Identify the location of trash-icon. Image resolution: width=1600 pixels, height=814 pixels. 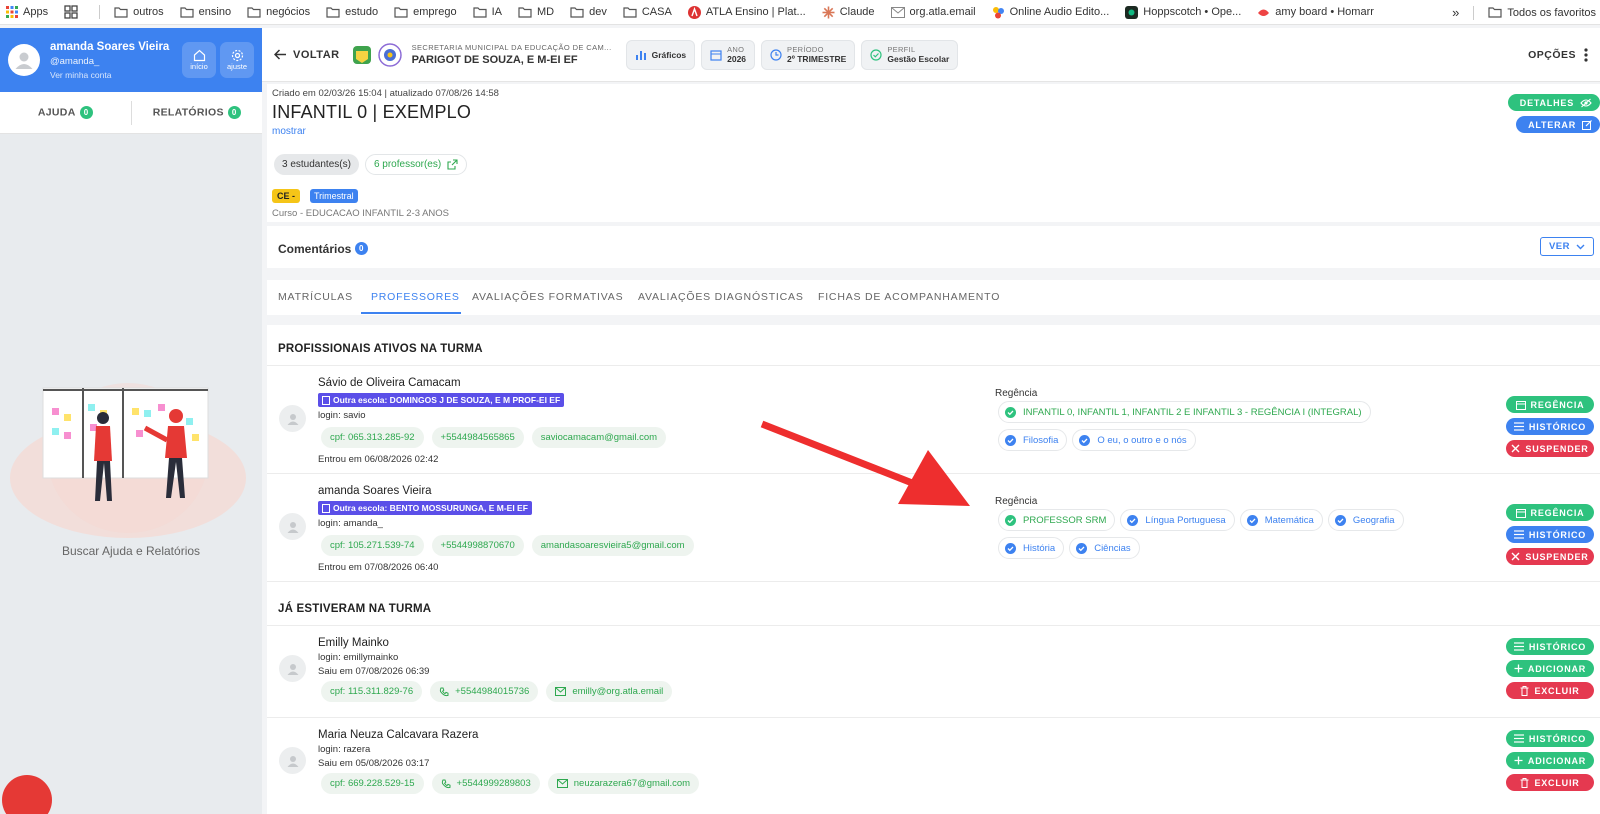
(1524, 690).